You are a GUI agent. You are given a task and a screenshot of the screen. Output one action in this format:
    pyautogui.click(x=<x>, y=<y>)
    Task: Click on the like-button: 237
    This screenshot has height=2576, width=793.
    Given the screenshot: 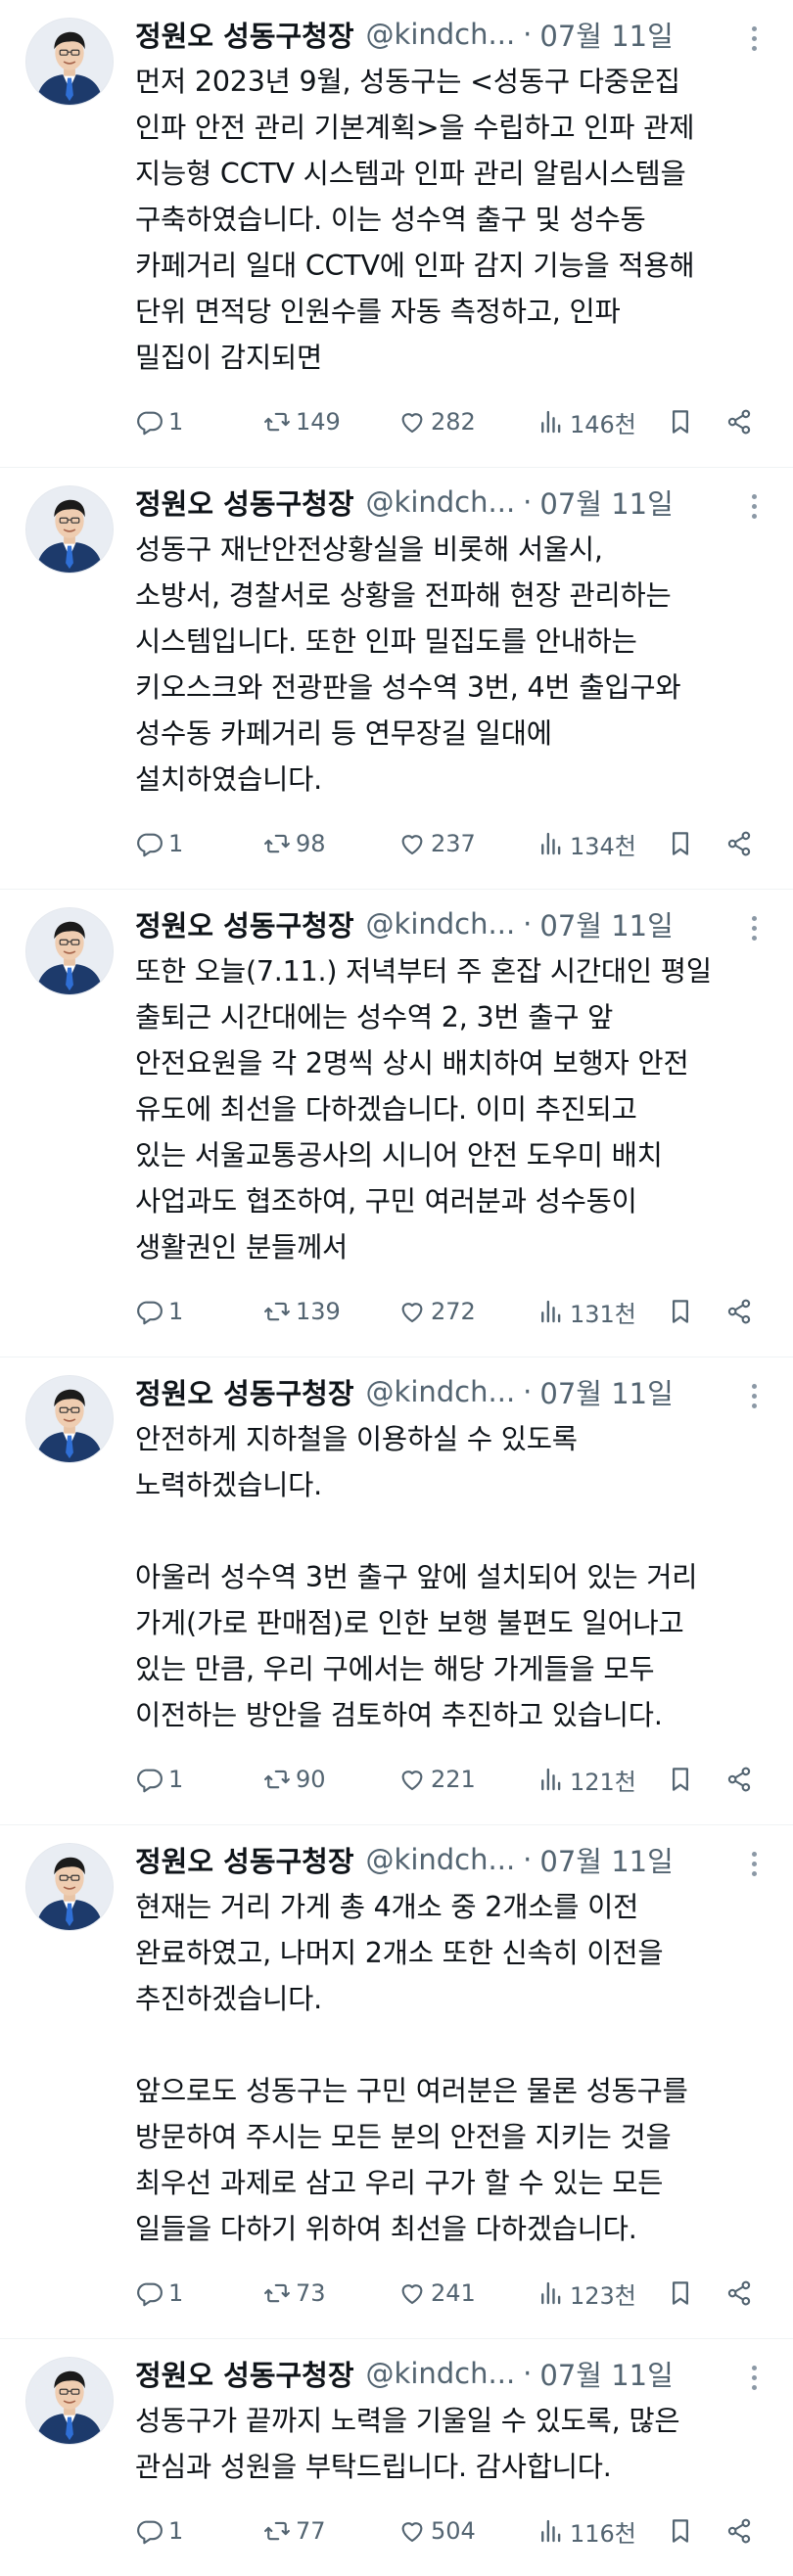 What is the action you would take?
    pyautogui.click(x=466, y=844)
    